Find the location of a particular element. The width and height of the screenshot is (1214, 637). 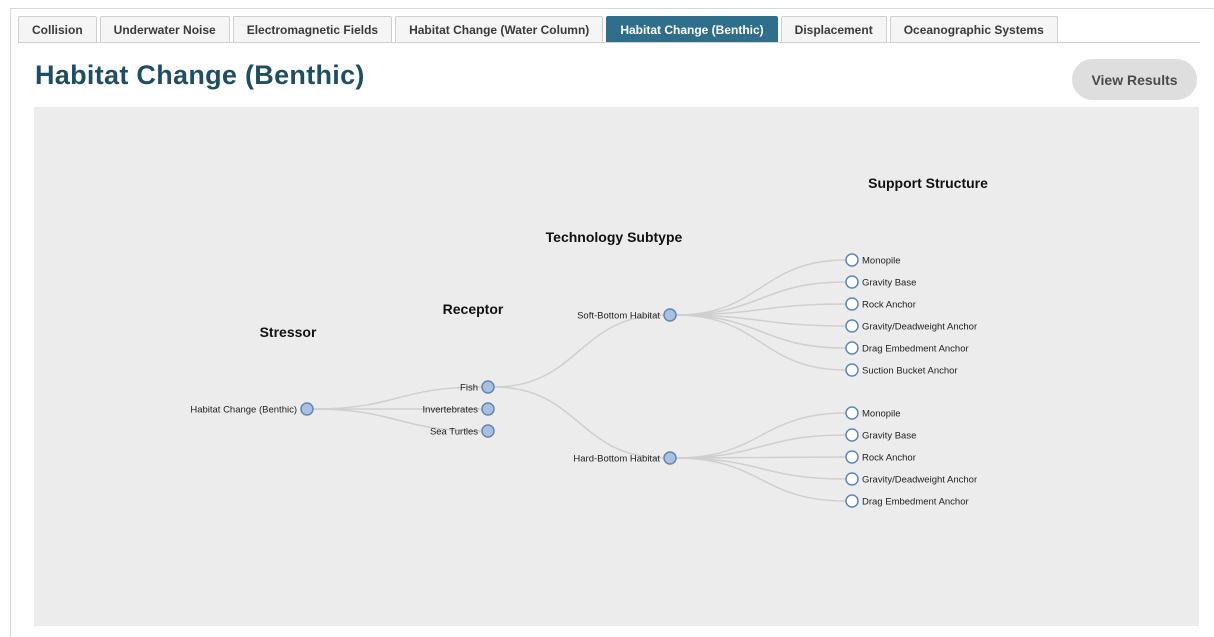

tab-electromagnetic-fields: Electromagnetic Fields is located at coordinates (312, 29).